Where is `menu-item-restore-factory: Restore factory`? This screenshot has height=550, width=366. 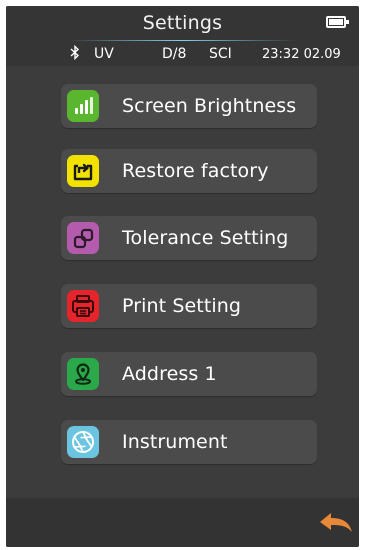
menu-item-restore-factory: Restore factory is located at coordinates (189, 171).